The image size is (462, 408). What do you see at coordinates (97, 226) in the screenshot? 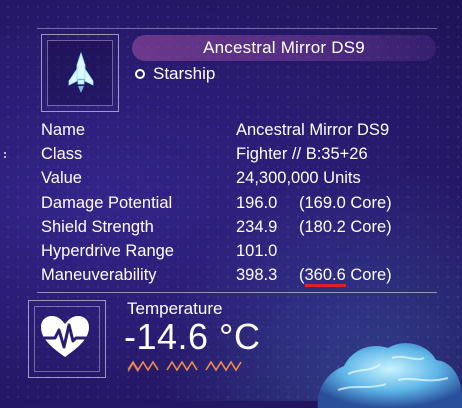
I see `stat-label: Shield Strength` at bounding box center [97, 226].